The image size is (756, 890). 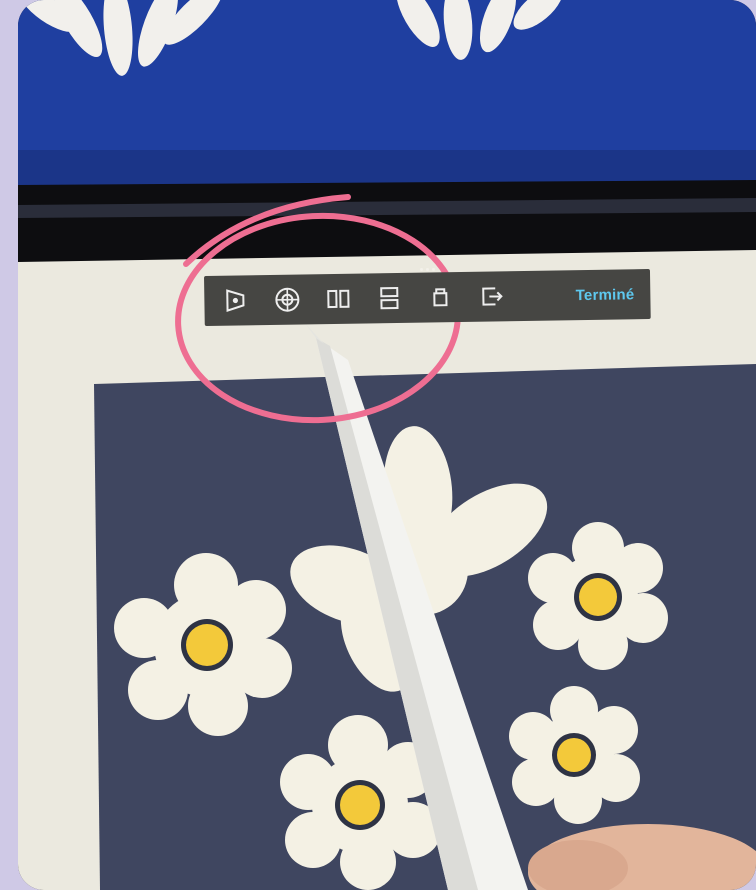 What do you see at coordinates (287, 299) in the screenshot?
I see `distort-warp-icon` at bounding box center [287, 299].